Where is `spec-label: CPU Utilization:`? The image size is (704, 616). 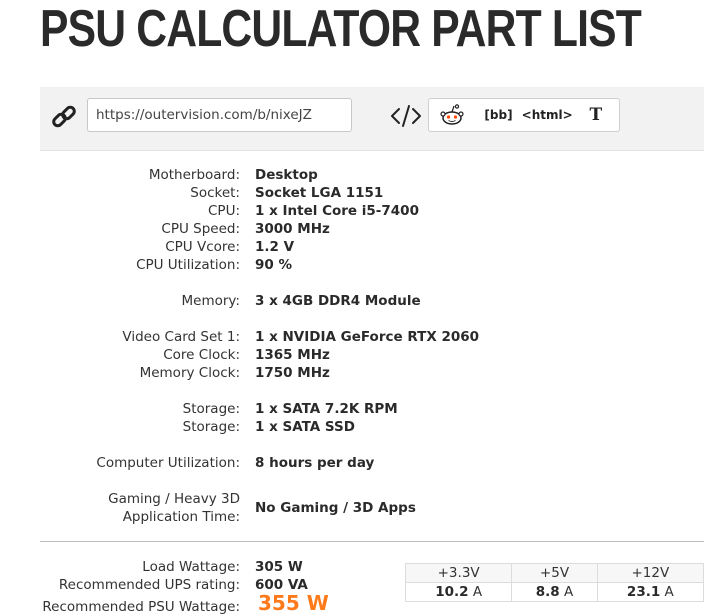
spec-label: CPU Utilization: is located at coordinates (188, 265).